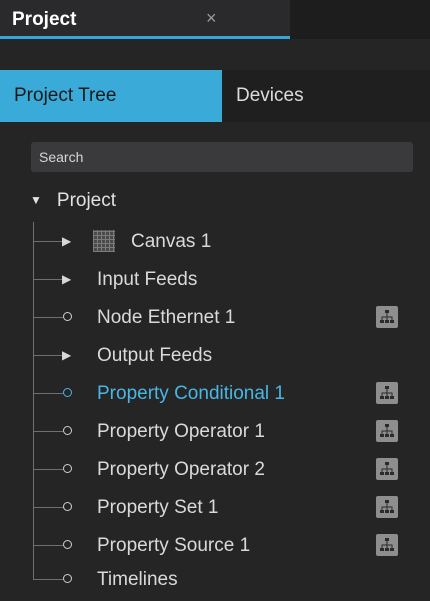 The image size is (430, 601). I want to click on tree-item-property-operator-2: Property Operator 2, so click(215, 469).